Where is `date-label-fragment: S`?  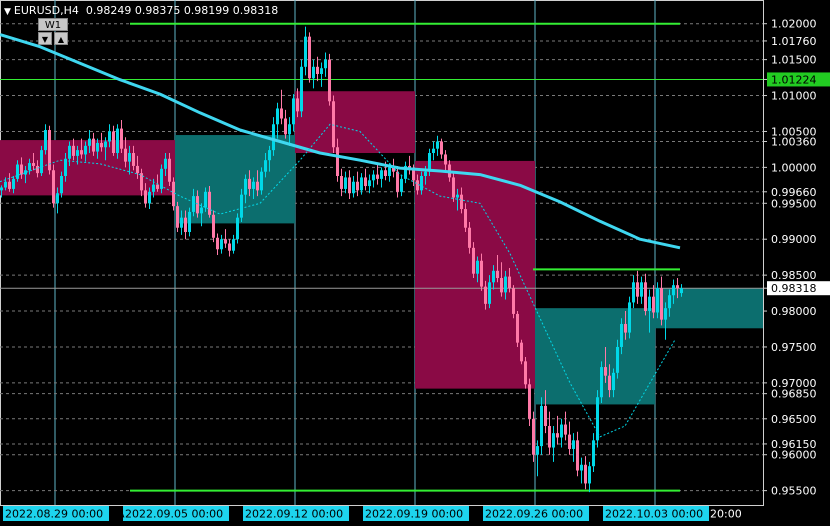
date-label-fragment: S is located at coordinates (598, 514).